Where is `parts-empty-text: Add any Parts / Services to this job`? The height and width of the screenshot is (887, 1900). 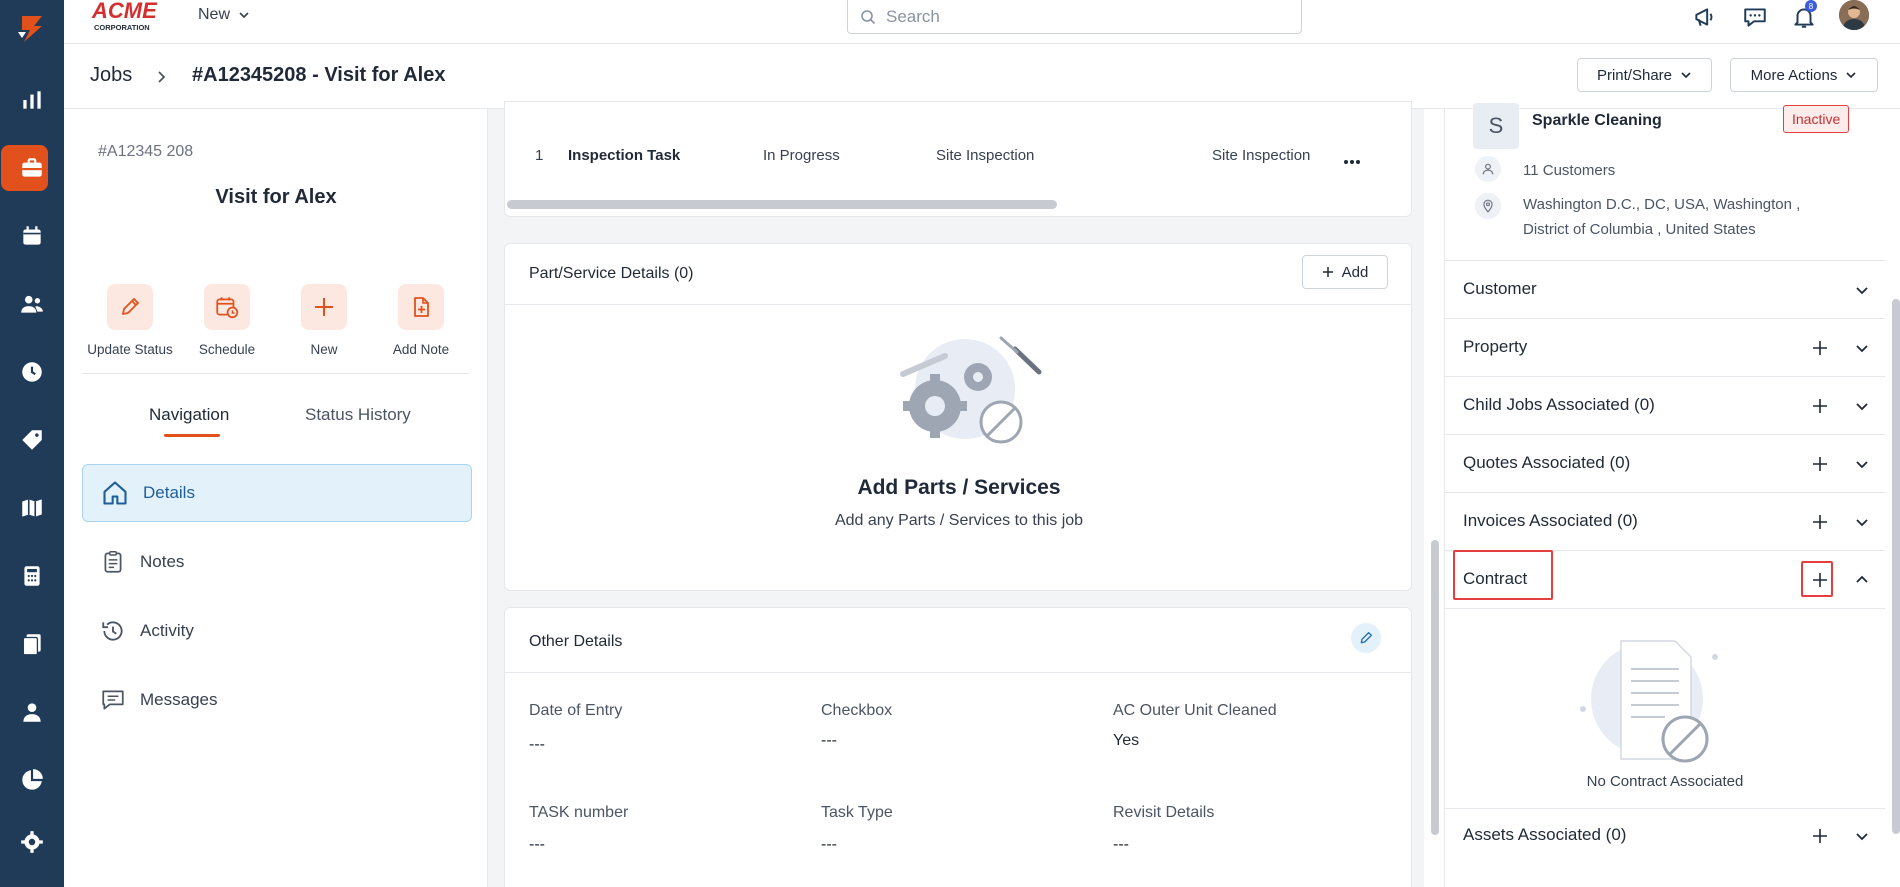 parts-empty-text: Add any Parts / Services to this job is located at coordinates (959, 520).